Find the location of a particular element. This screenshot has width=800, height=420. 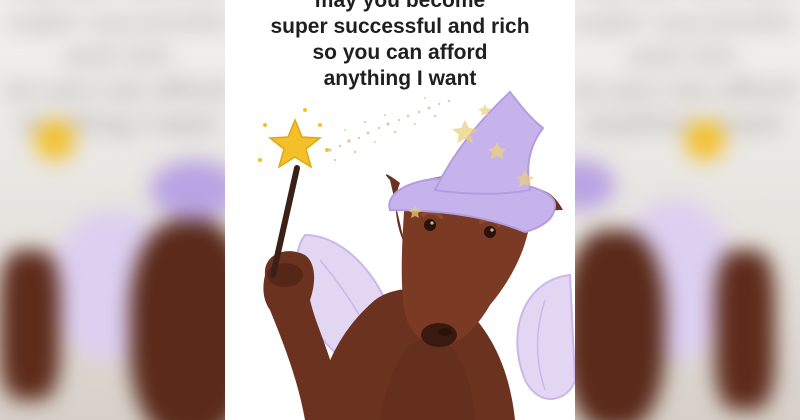

blurred-star-left is located at coordinates (55, 140).